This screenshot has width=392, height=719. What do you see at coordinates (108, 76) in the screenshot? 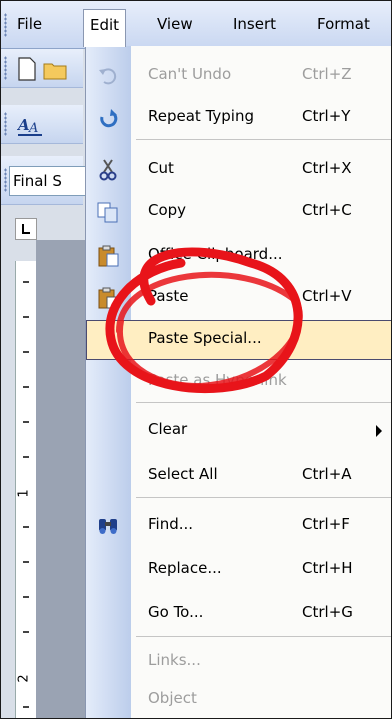
I see `undo-icon` at bounding box center [108, 76].